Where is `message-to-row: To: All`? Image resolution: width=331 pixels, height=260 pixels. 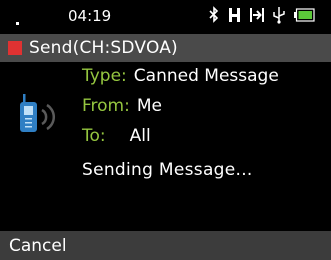 message-to-row: To: All is located at coordinates (116, 136).